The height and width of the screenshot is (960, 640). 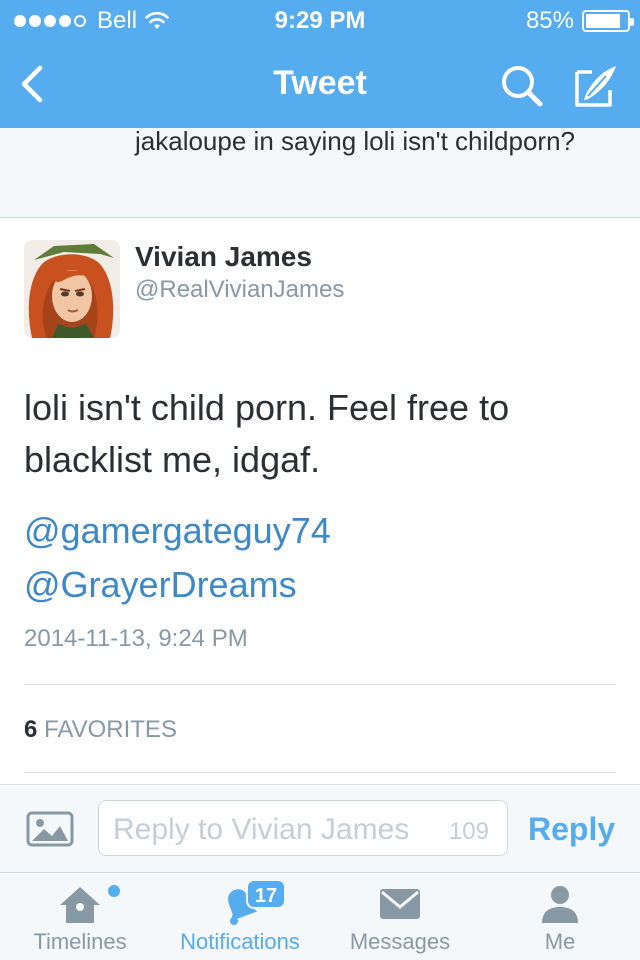 I want to click on favorites-count: 6, so click(x=31, y=729).